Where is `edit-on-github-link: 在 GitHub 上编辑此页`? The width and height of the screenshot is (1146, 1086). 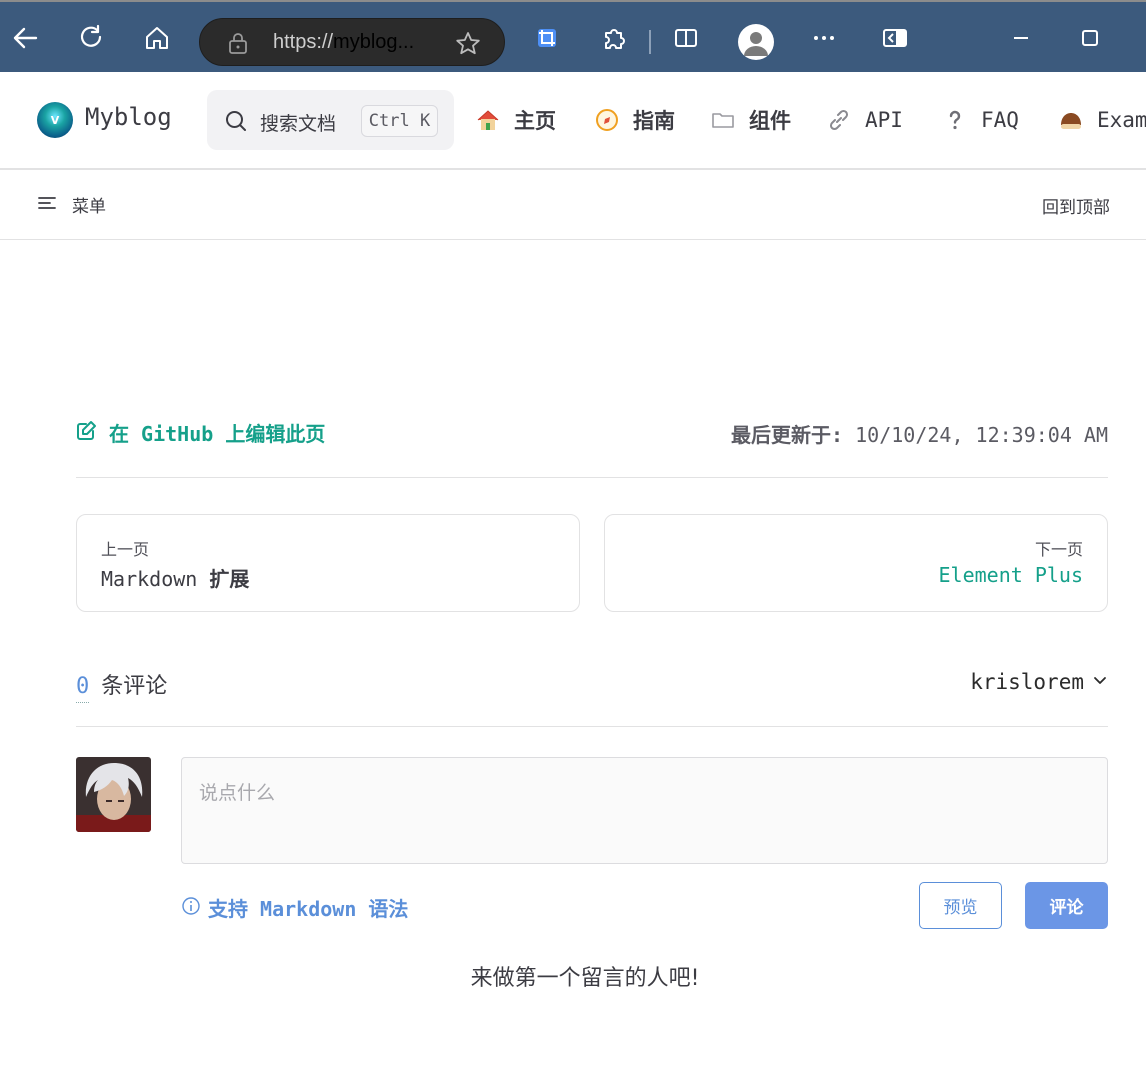
edit-on-github-link: 在 GitHub 上编辑此页 is located at coordinates (200, 432).